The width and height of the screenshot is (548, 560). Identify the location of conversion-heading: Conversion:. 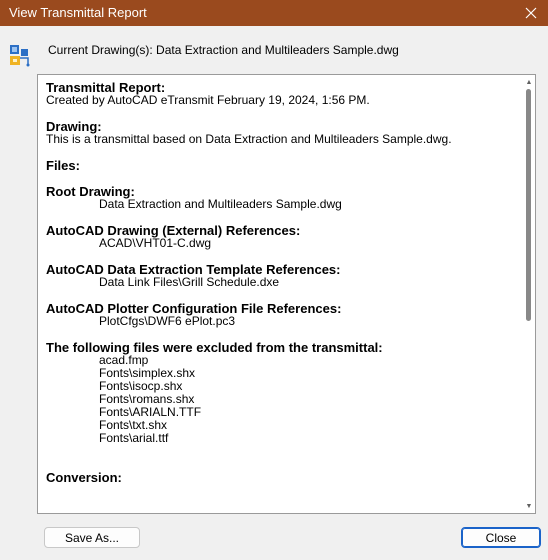
(84, 477).